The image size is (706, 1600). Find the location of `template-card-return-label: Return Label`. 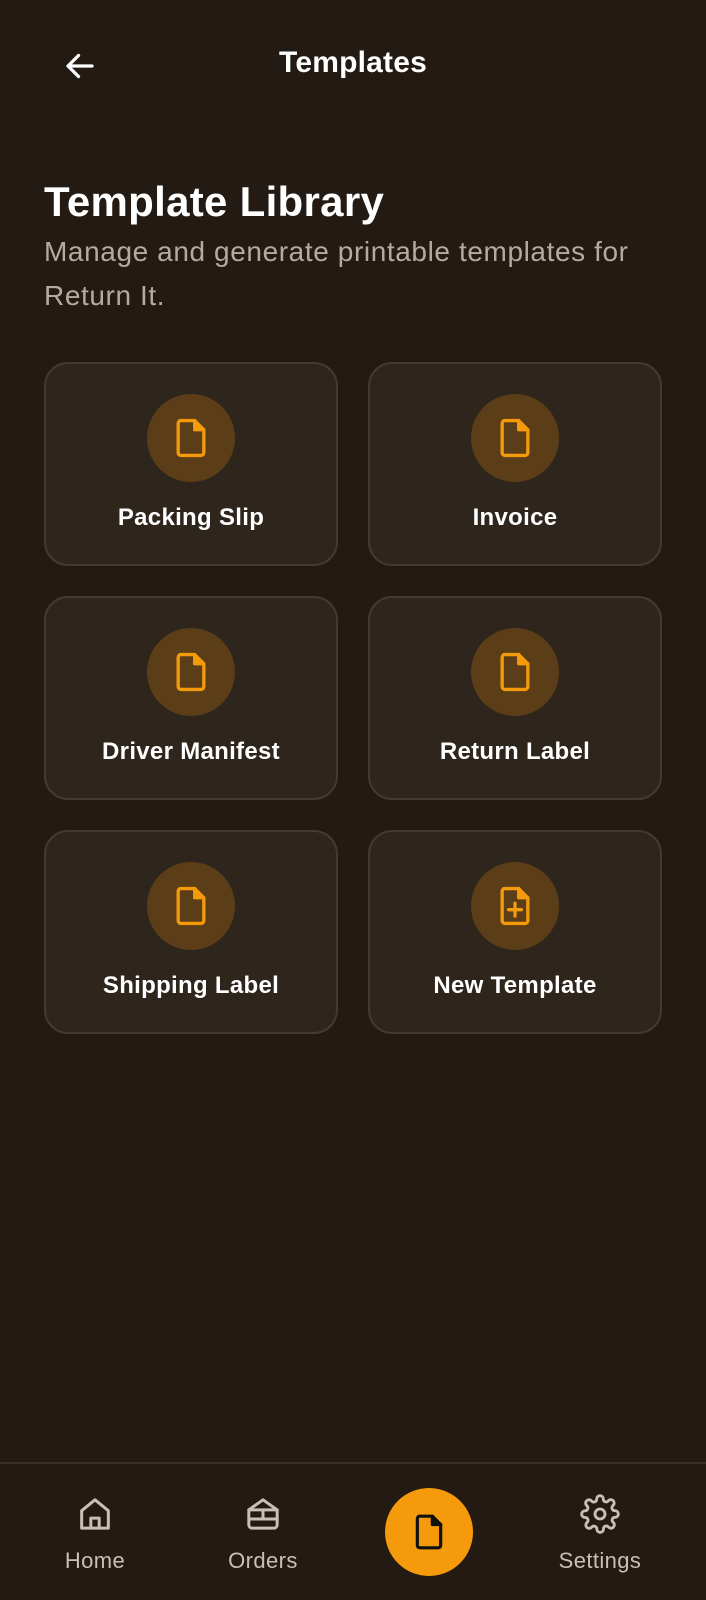

template-card-return-label: Return Label is located at coordinates (515, 698).